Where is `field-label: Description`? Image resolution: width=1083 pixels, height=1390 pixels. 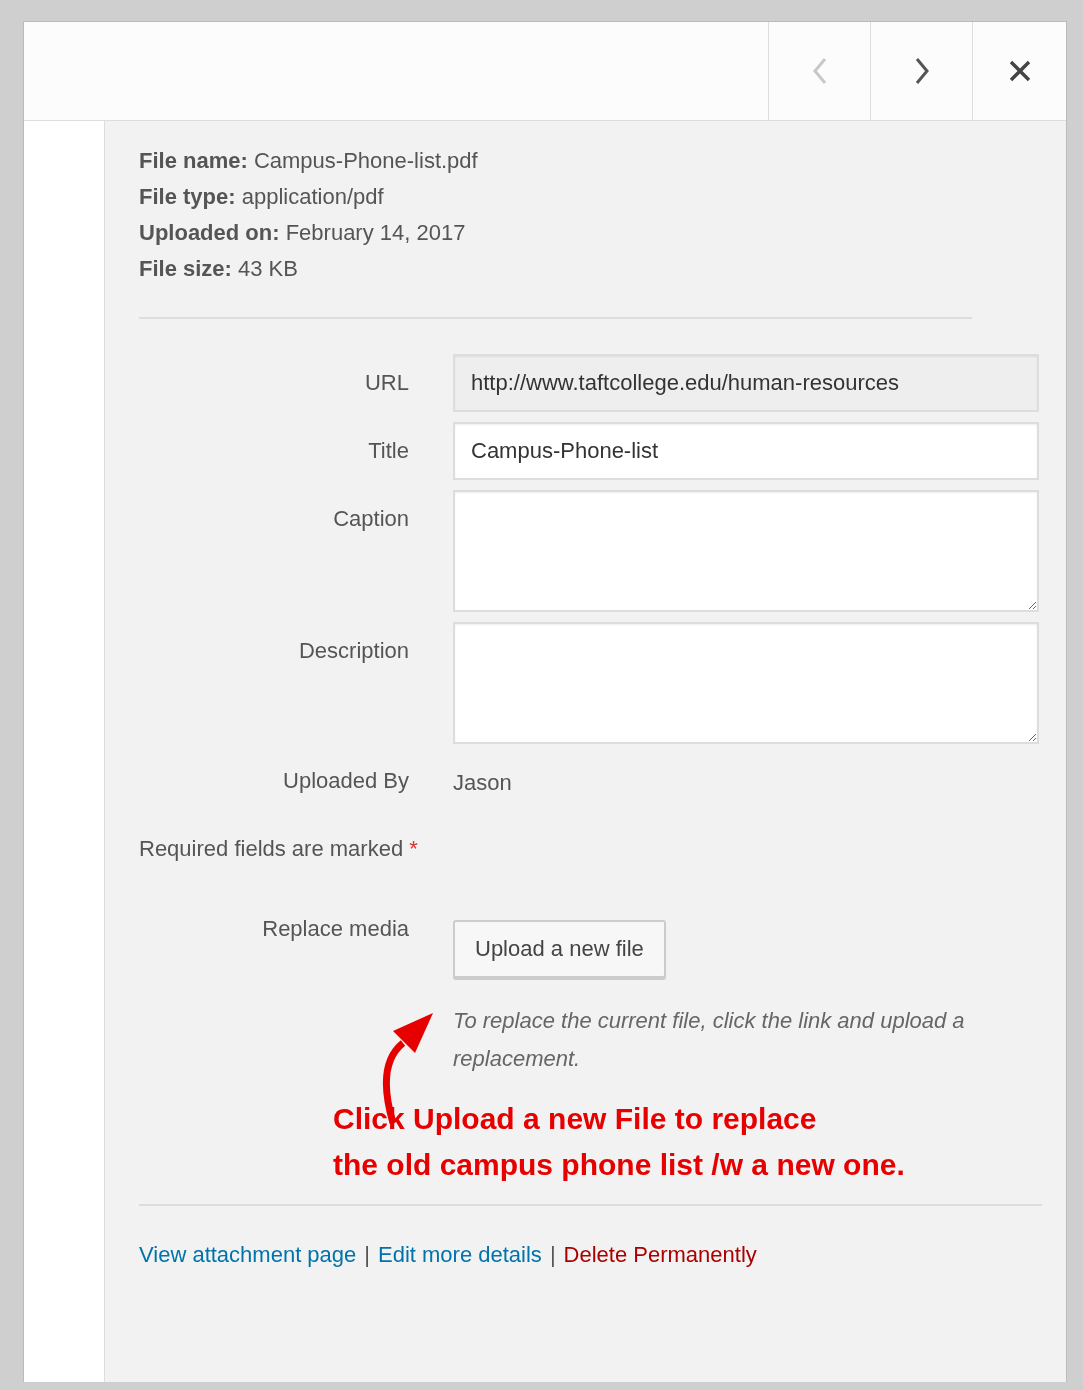 field-label: Description is located at coordinates (353, 650).